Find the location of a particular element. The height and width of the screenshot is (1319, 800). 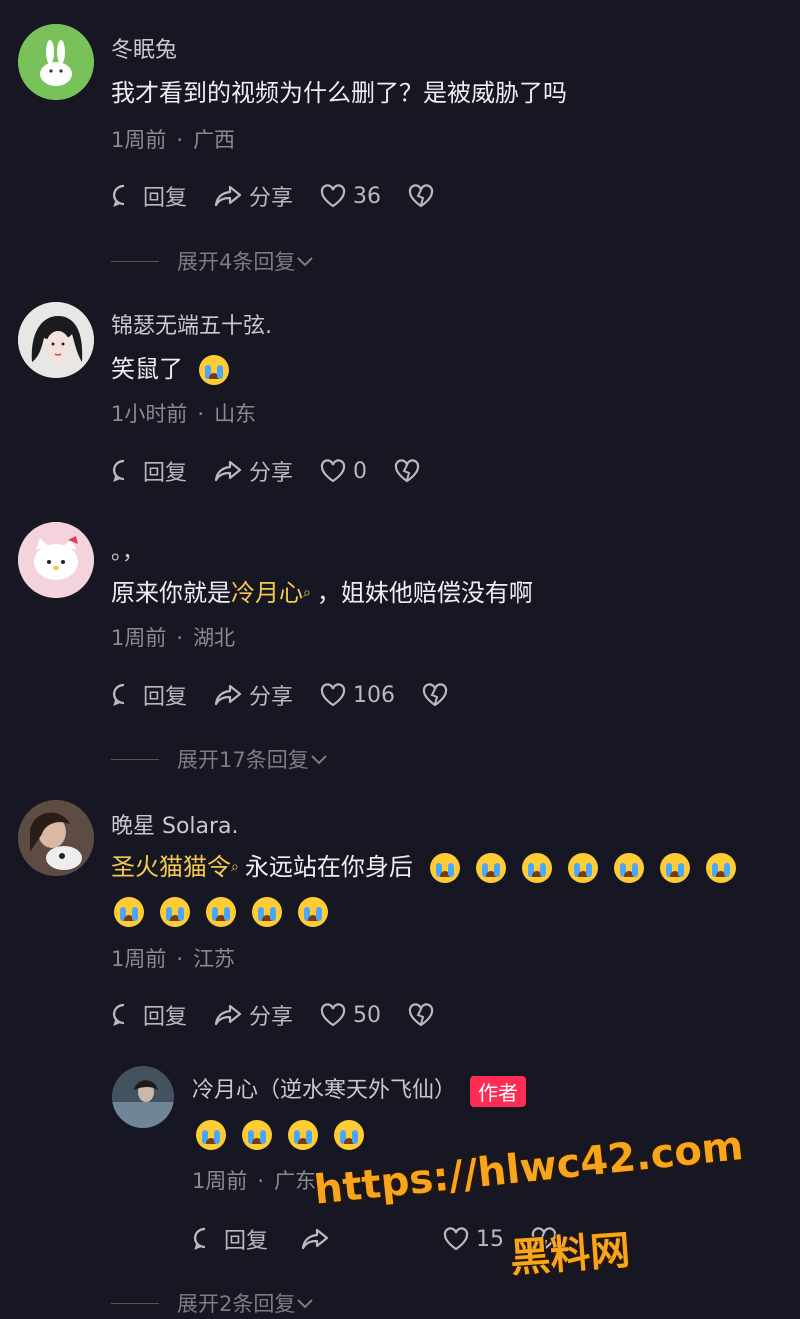

username: 。， is located at coordinates (127, 550).